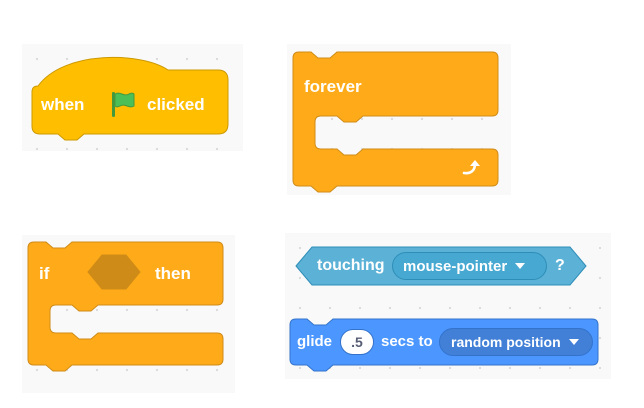  What do you see at coordinates (471, 167) in the screenshot?
I see `loop-arrow-icon` at bounding box center [471, 167].